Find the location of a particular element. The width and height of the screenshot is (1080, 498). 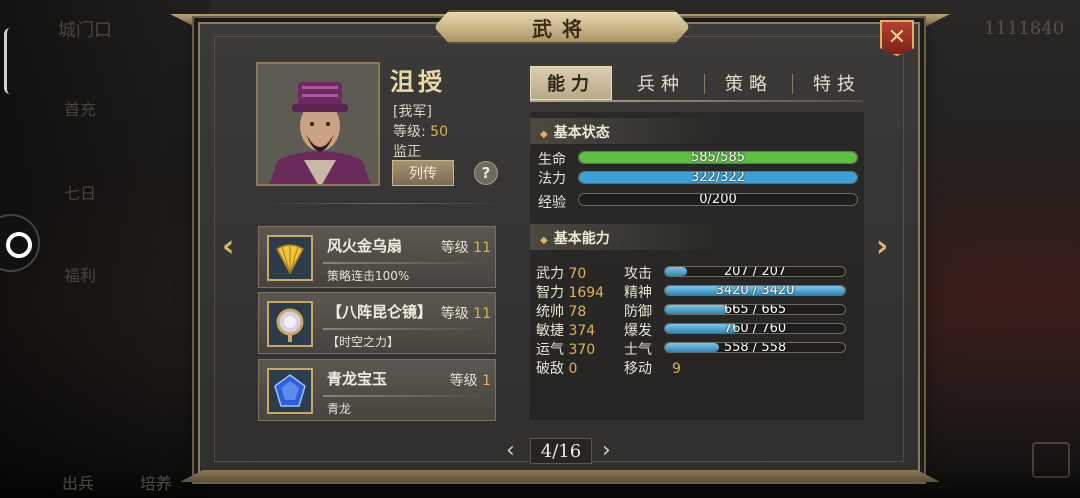

stat-value: 1694 is located at coordinates (586, 293).